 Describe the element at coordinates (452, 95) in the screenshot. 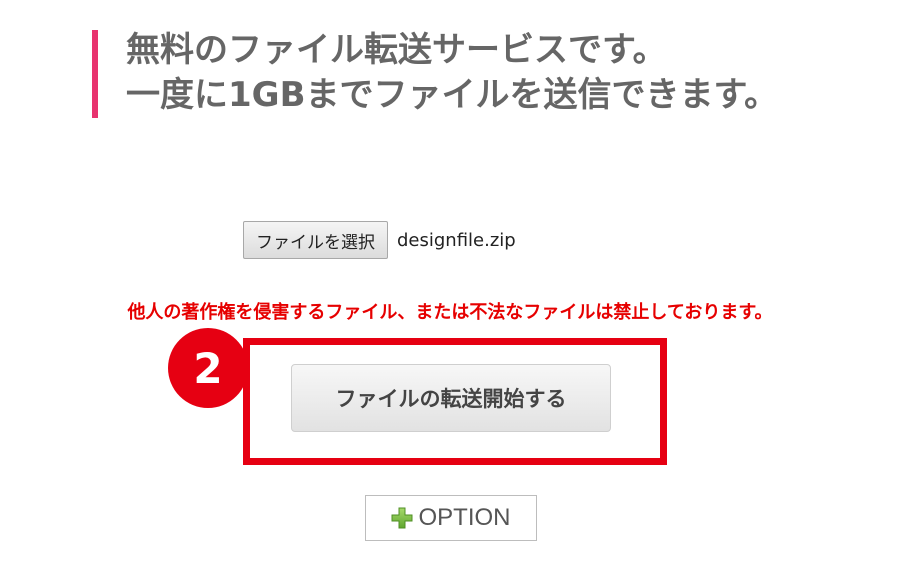

I see `headline-line-2: 一度に1GBまでファイルを送信できます。` at that location.